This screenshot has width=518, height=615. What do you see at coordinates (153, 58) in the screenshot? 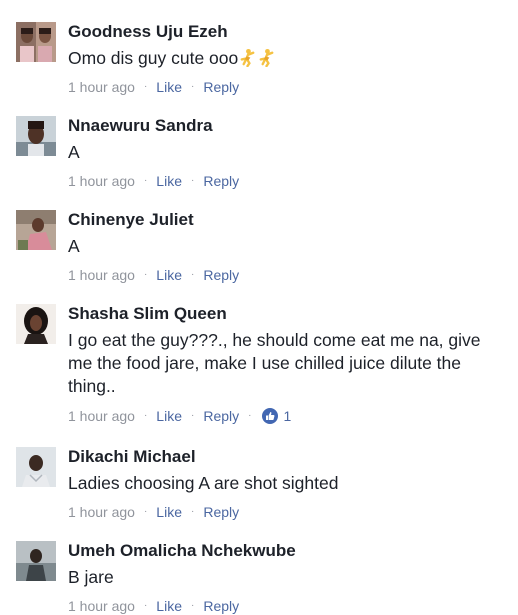
I see `comment-text-body: Omo dis guy cute ooo` at bounding box center [153, 58].